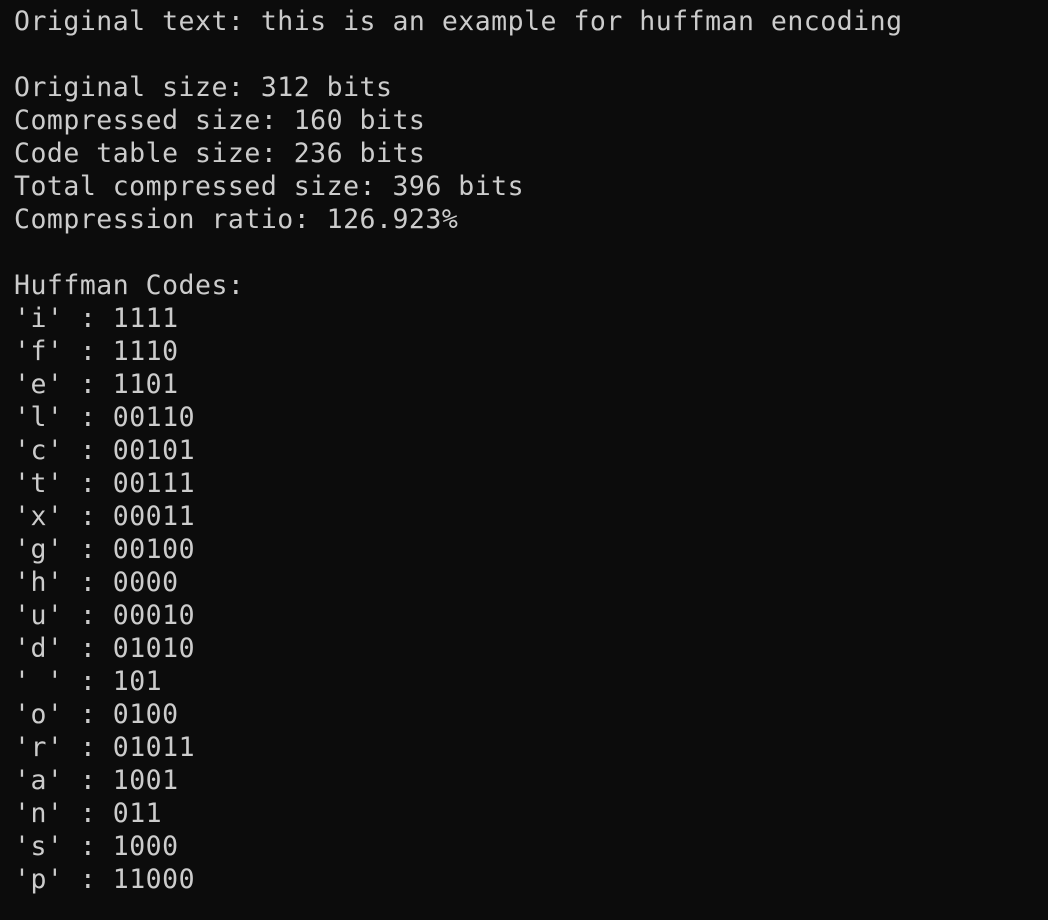 The width and height of the screenshot is (1048, 920). What do you see at coordinates (39, 582) in the screenshot?
I see `code-symbol: 'h'` at bounding box center [39, 582].